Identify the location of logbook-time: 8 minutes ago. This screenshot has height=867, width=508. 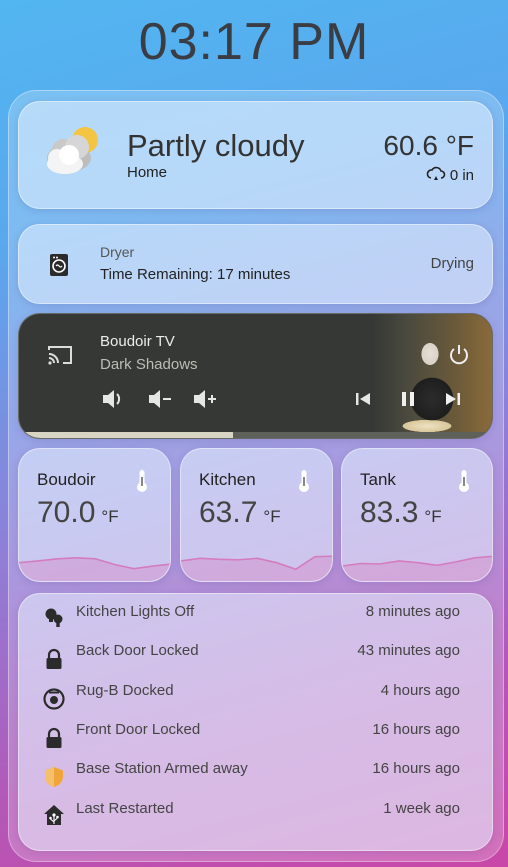
(412, 611).